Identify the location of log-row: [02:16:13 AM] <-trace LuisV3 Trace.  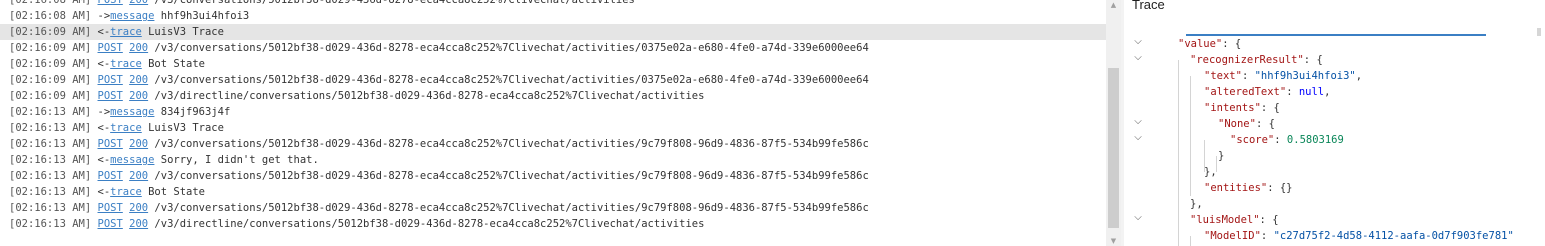
(553, 128).